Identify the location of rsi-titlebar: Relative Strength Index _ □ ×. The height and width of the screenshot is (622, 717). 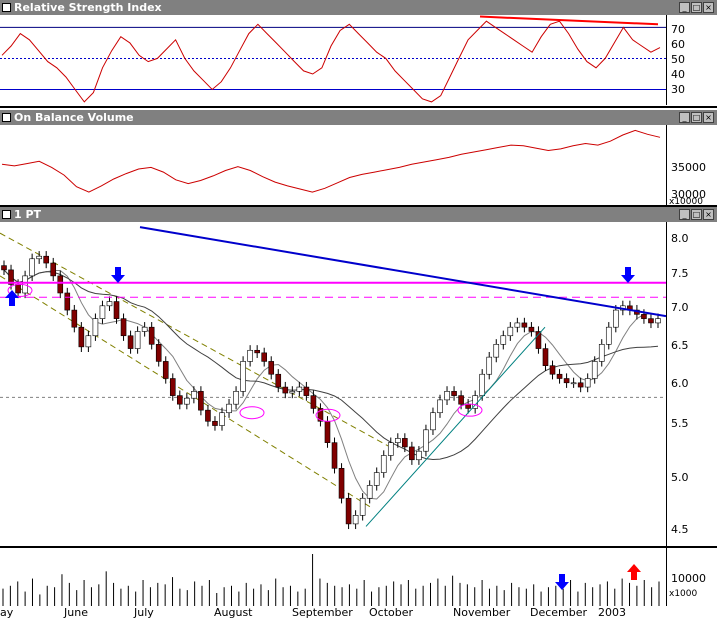
(358, 7).